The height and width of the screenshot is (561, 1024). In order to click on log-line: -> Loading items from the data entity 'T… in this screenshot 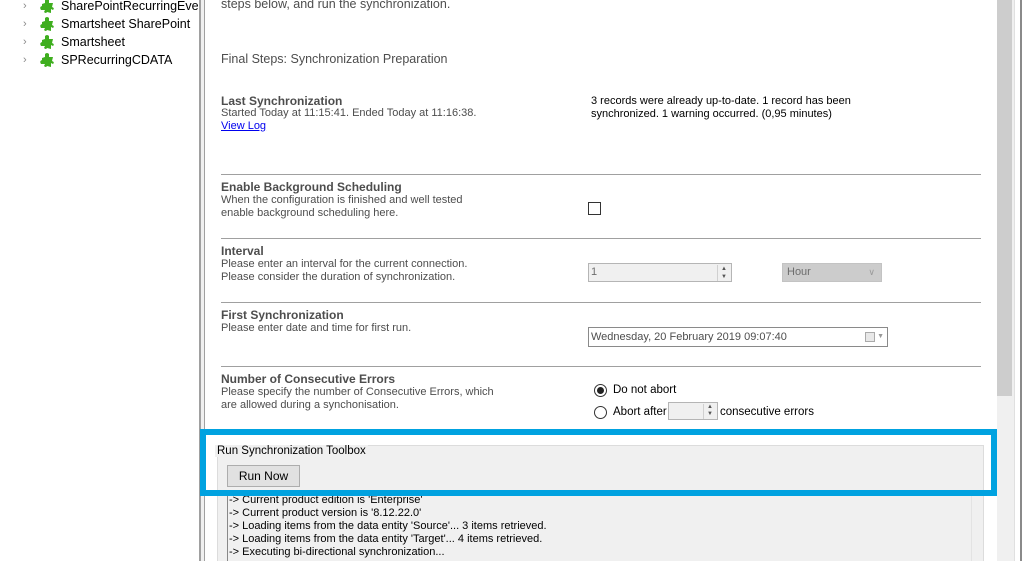, I will do `click(386, 539)`.